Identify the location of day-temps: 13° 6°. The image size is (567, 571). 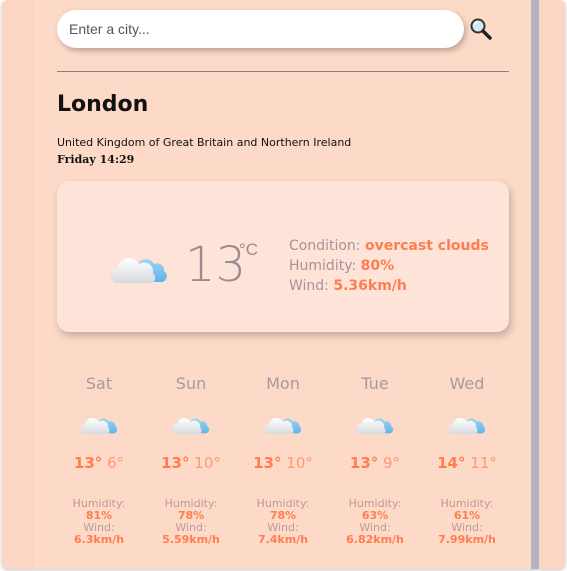
(99, 463).